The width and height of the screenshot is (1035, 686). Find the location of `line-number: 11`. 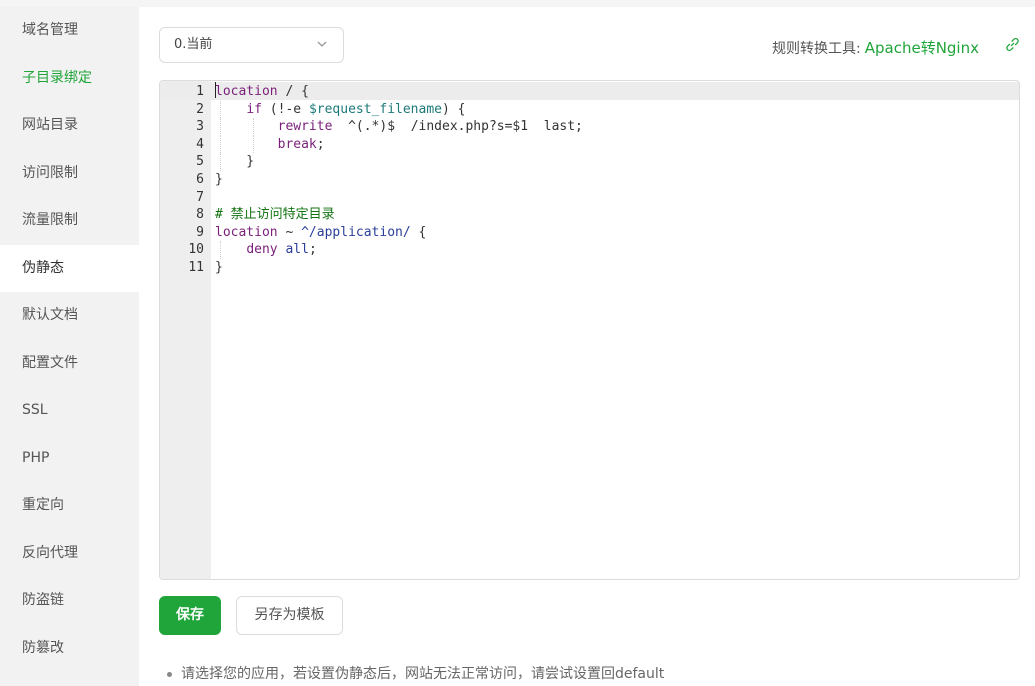

line-number: 11 is located at coordinates (196, 267).